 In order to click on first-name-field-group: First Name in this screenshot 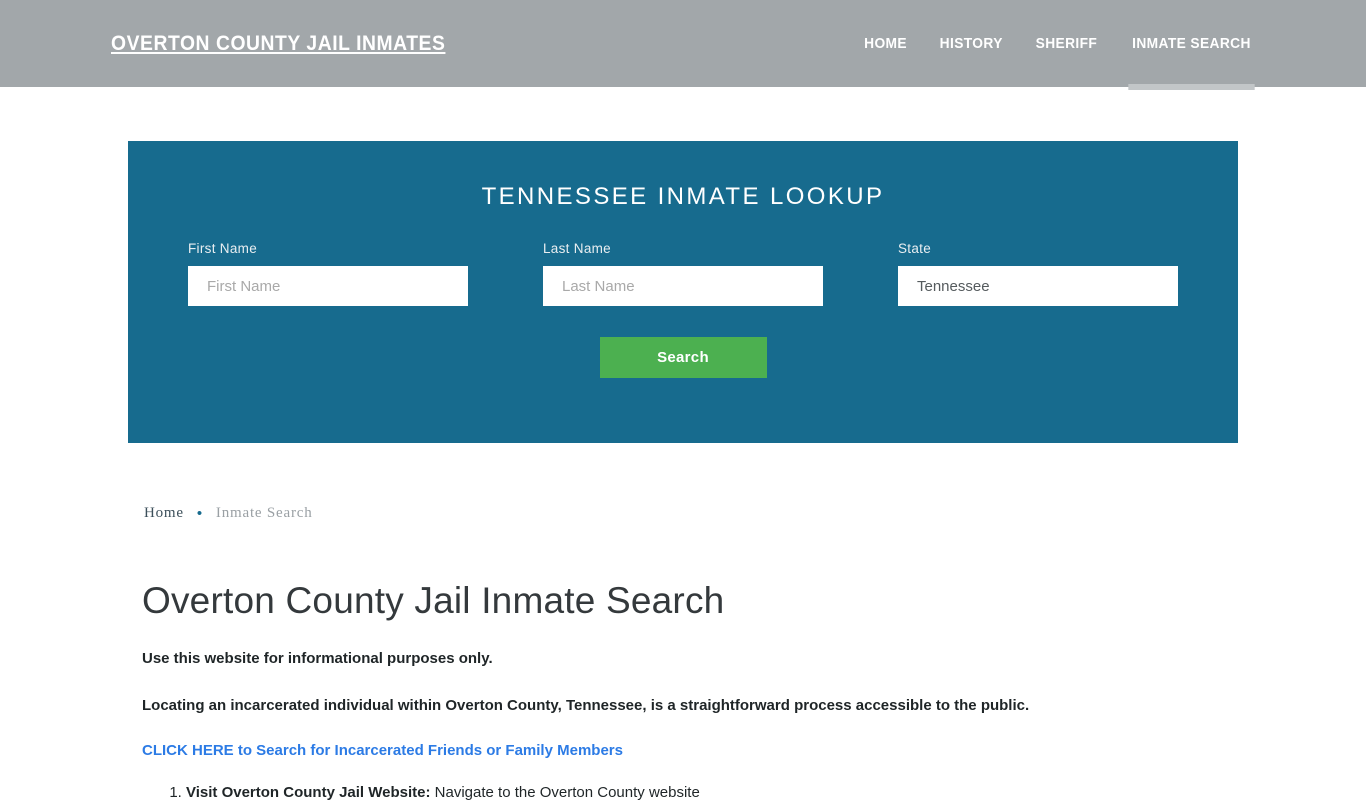, I will do `click(328, 273)`.